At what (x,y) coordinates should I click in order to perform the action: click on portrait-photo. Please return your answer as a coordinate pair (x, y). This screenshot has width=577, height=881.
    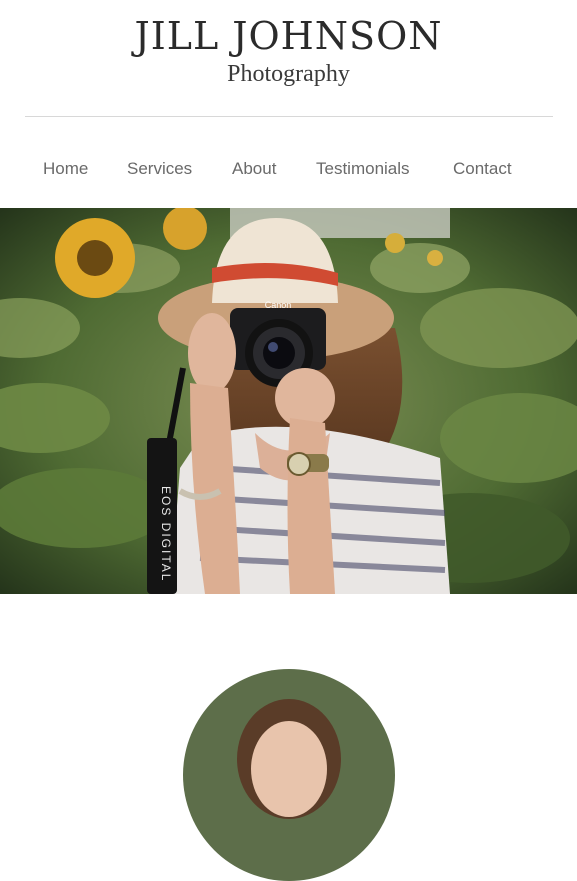
    Looking at the image, I should click on (289, 775).